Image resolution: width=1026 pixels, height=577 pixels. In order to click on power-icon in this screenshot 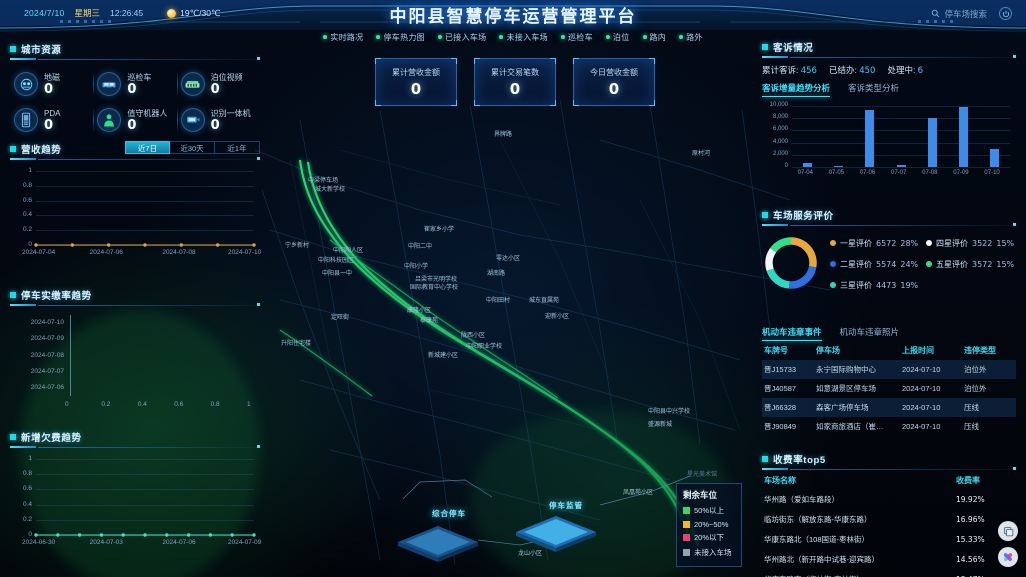, I will do `click(1005, 13)`.